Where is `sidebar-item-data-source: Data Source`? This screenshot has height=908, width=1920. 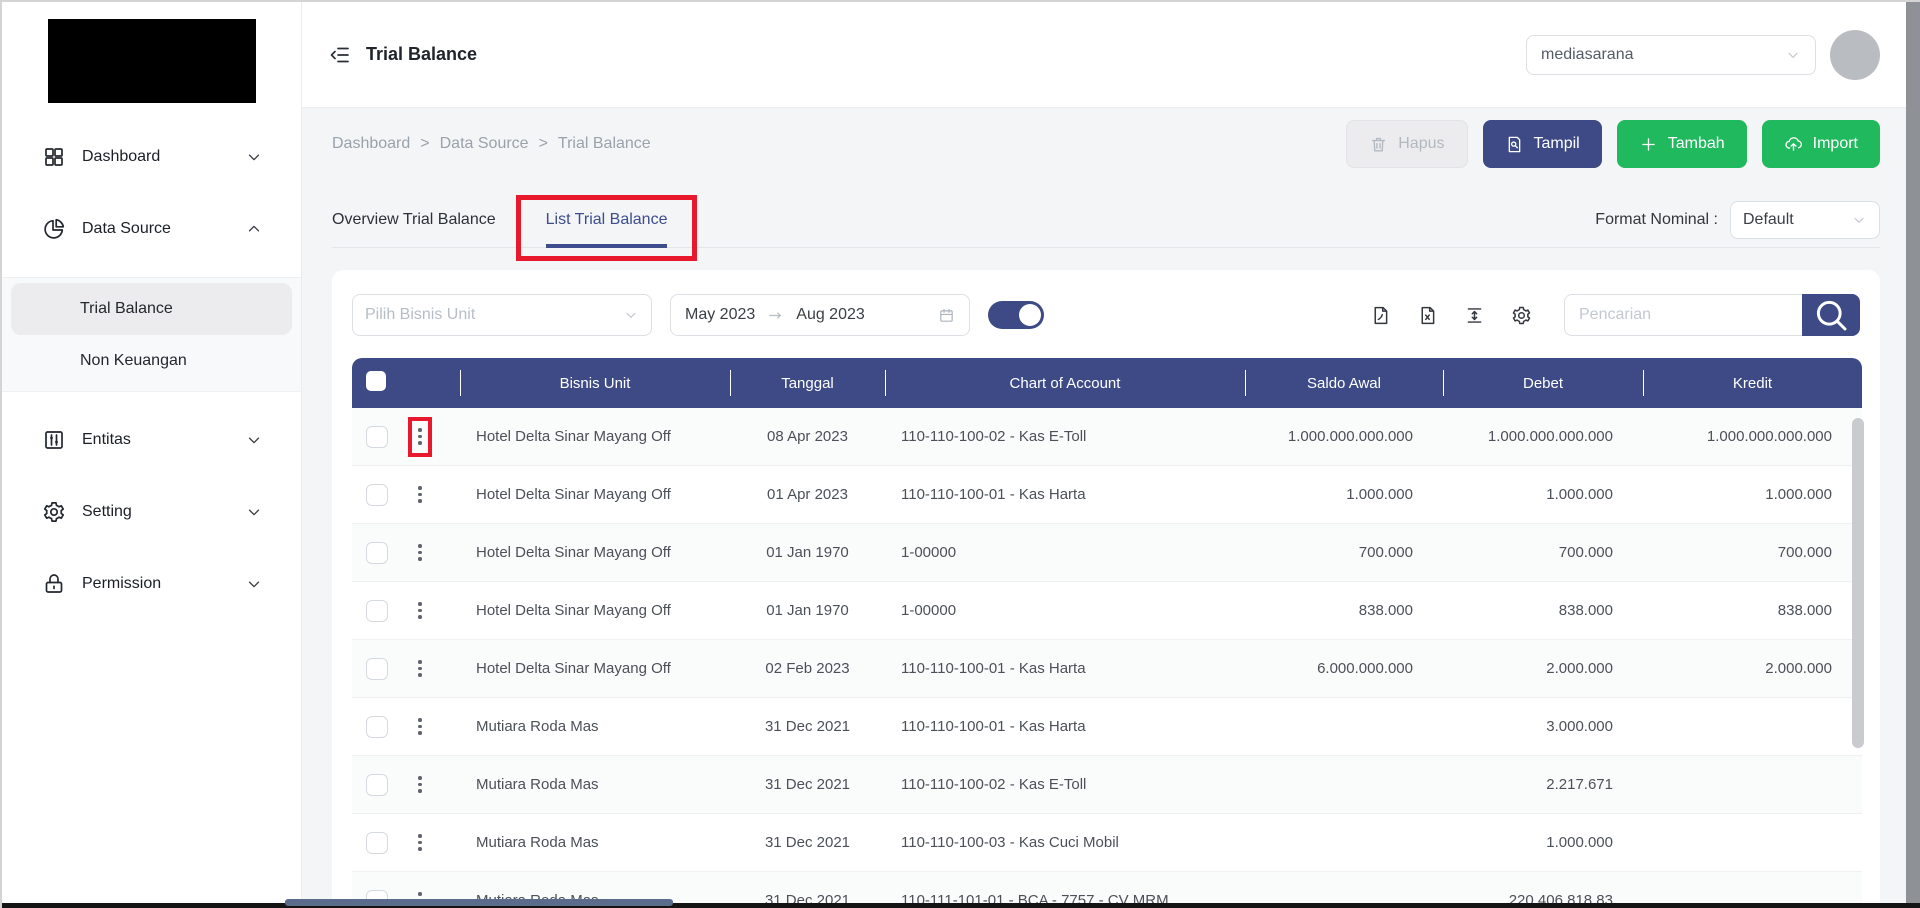
sidebar-item-data-source: Data Source is located at coordinates (151, 229).